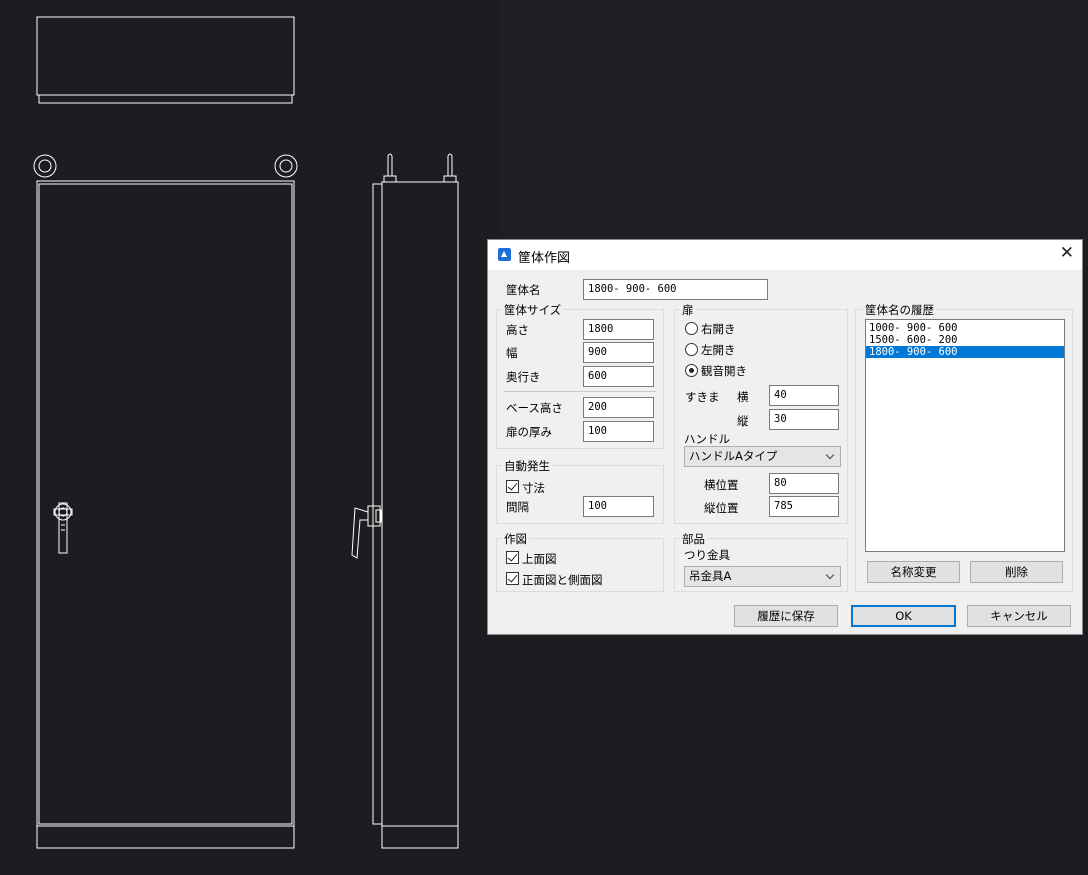  What do you see at coordinates (903, 616) in the screenshot?
I see `ok-button: OK` at bounding box center [903, 616].